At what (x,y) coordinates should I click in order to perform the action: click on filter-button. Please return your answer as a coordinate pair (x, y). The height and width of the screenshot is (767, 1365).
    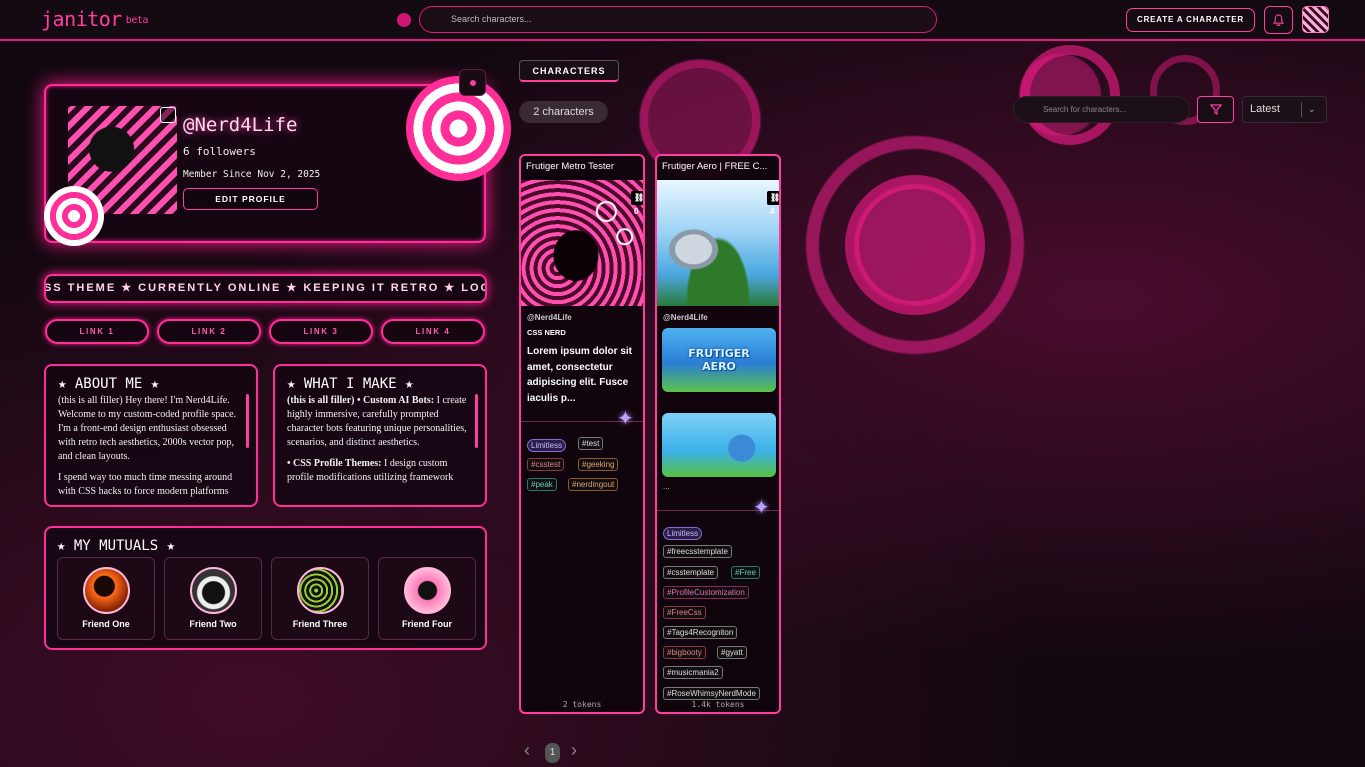
    Looking at the image, I should click on (1215, 109).